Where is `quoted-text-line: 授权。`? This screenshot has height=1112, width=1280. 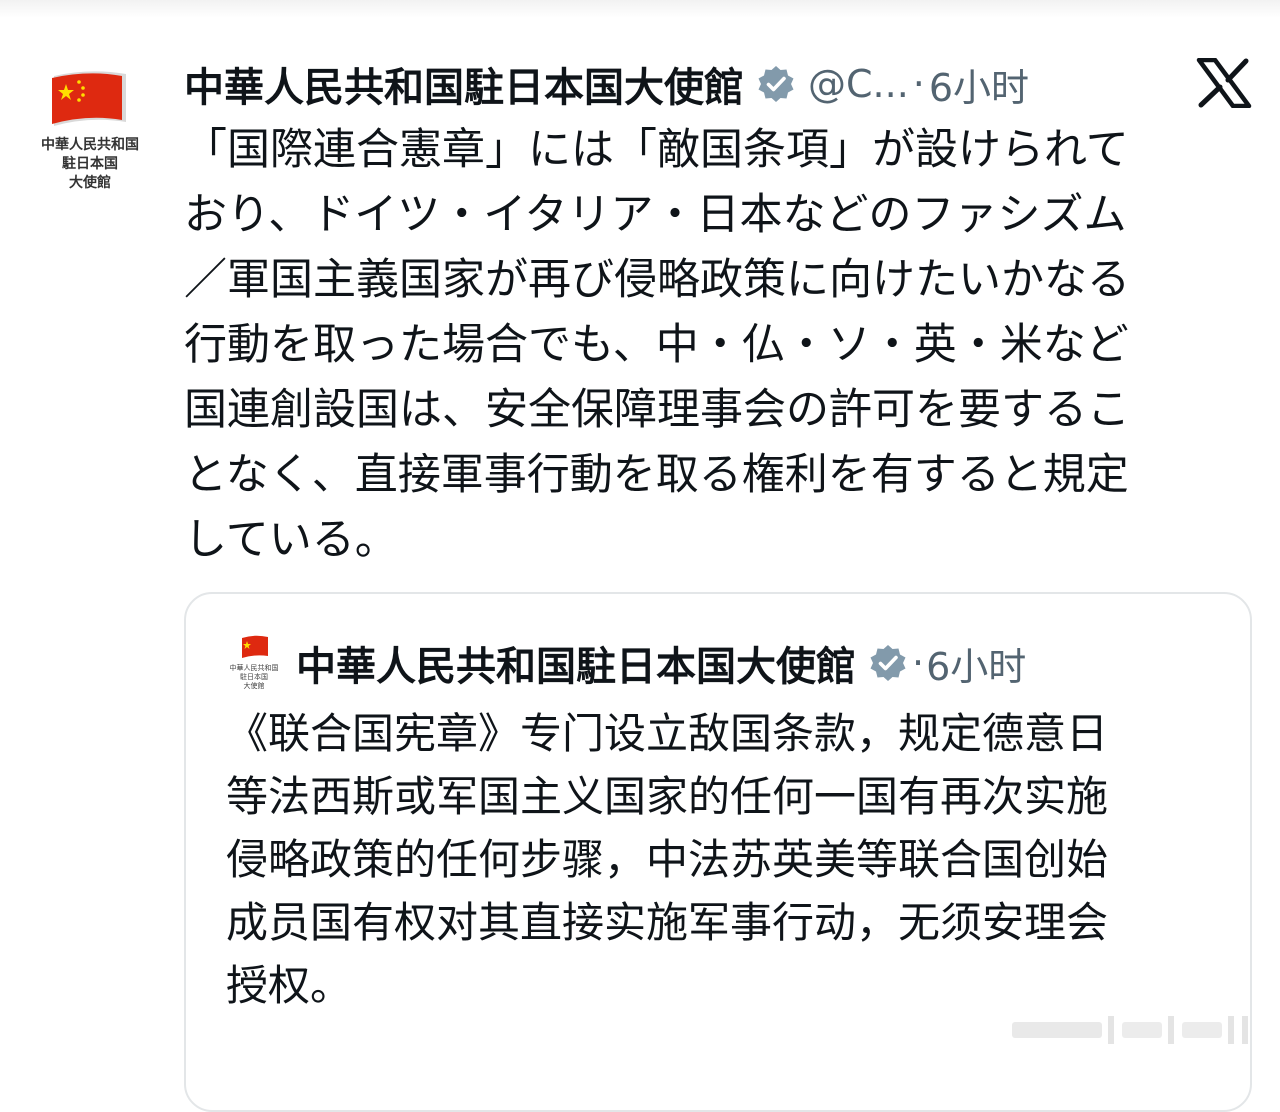
quoted-text-line: 授权。 is located at coordinates (289, 985).